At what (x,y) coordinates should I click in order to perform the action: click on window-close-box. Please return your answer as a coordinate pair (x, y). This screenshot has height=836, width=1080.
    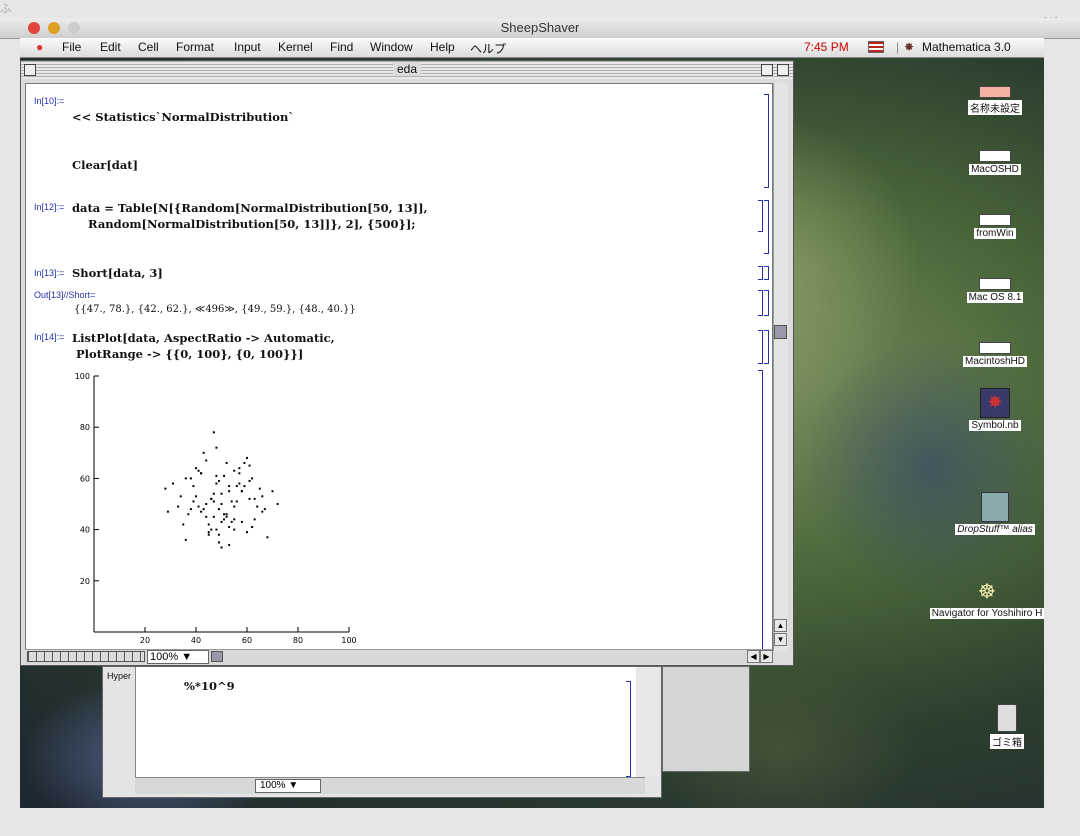
    Looking at the image, I should click on (30, 70).